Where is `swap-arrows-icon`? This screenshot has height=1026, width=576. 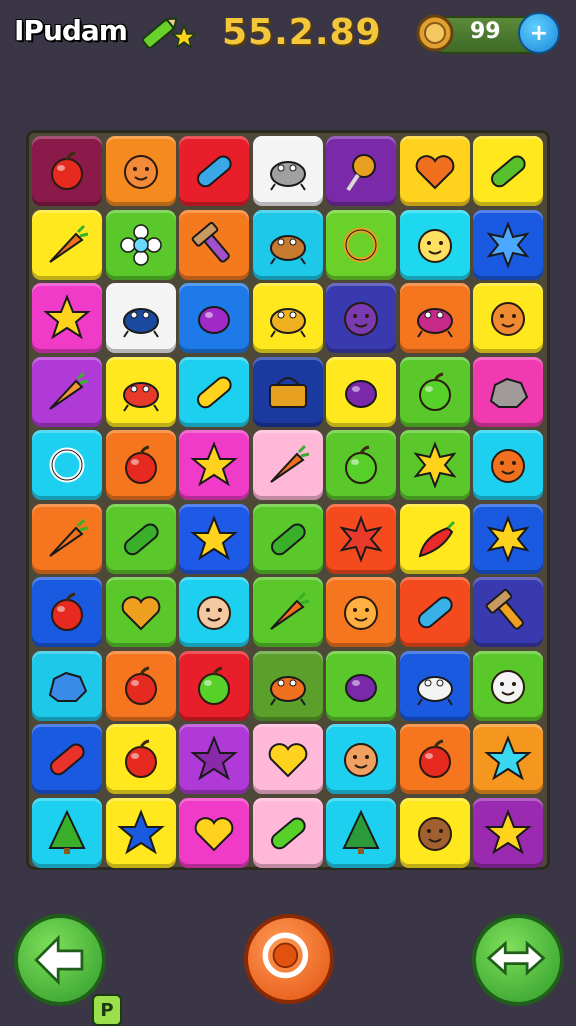
swap-arrows-icon is located at coordinates (516, 958).